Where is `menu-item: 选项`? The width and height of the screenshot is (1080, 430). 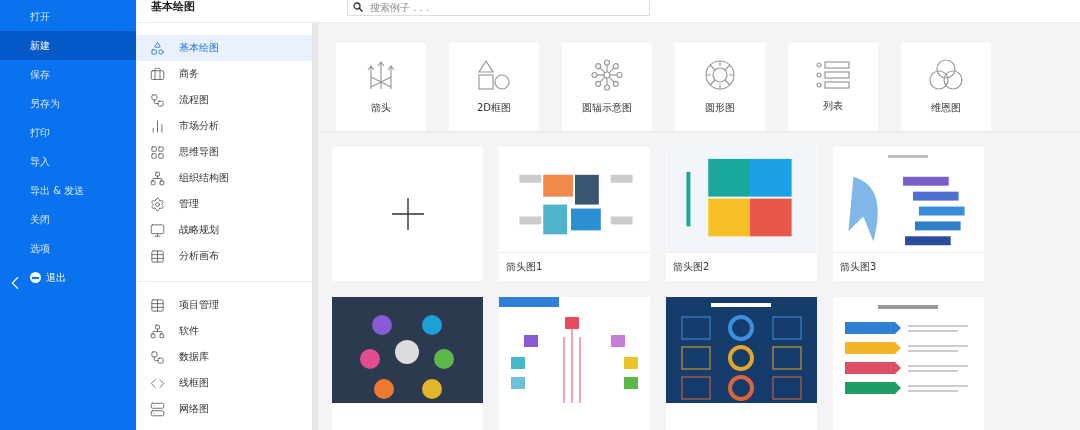
menu-item: 选项 is located at coordinates (68, 248).